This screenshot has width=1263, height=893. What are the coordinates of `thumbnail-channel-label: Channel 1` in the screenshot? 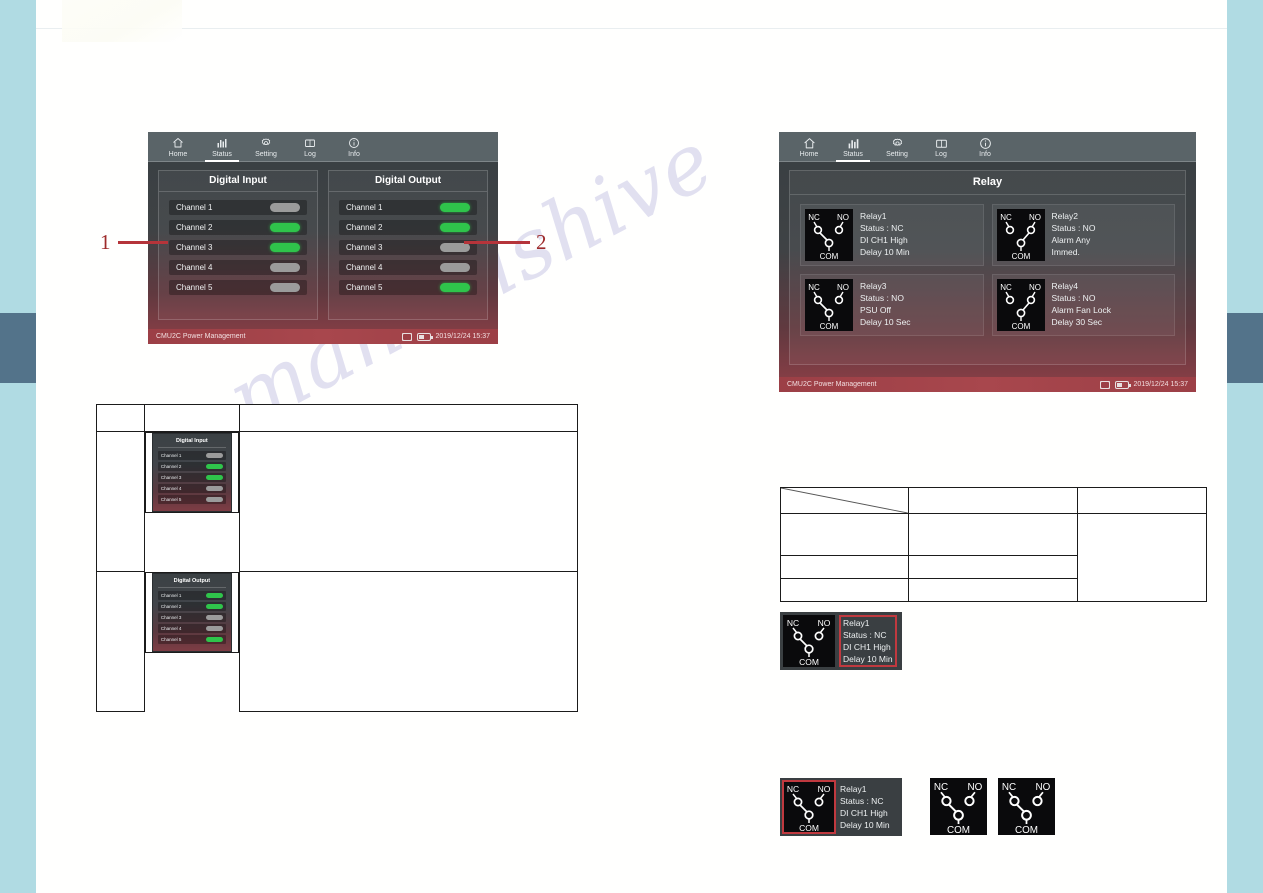 It's located at (171, 595).